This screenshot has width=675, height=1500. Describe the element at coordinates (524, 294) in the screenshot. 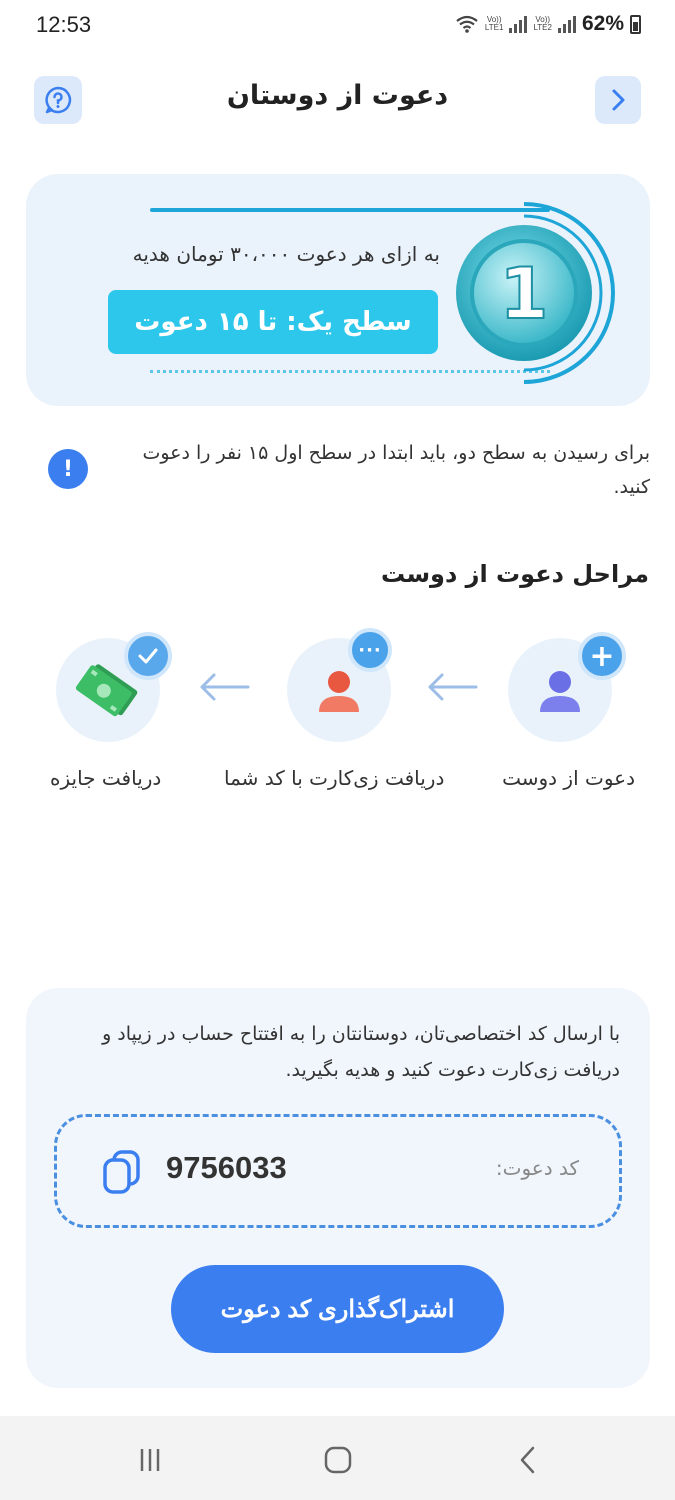

I see `level-badge-number: 1` at that location.